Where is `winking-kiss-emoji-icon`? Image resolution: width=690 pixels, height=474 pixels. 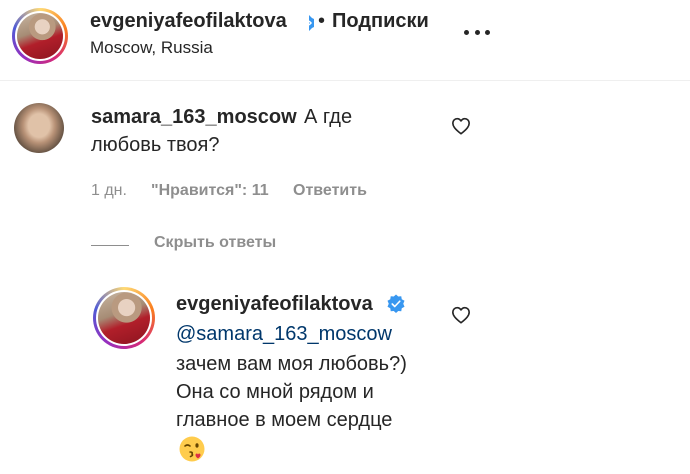
winking-kiss-emoji-icon is located at coordinates (192, 449).